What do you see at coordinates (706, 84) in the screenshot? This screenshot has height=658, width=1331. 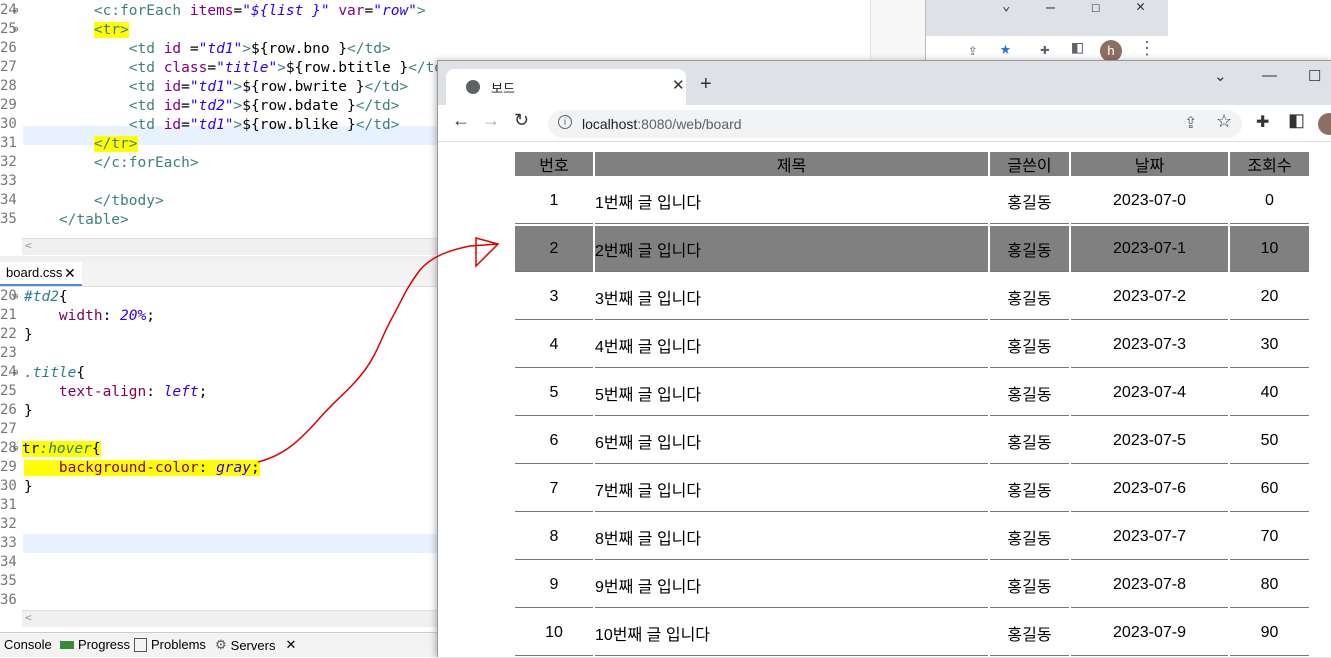 I see `new-tab-icon: +` at bounding box center [706, 84].